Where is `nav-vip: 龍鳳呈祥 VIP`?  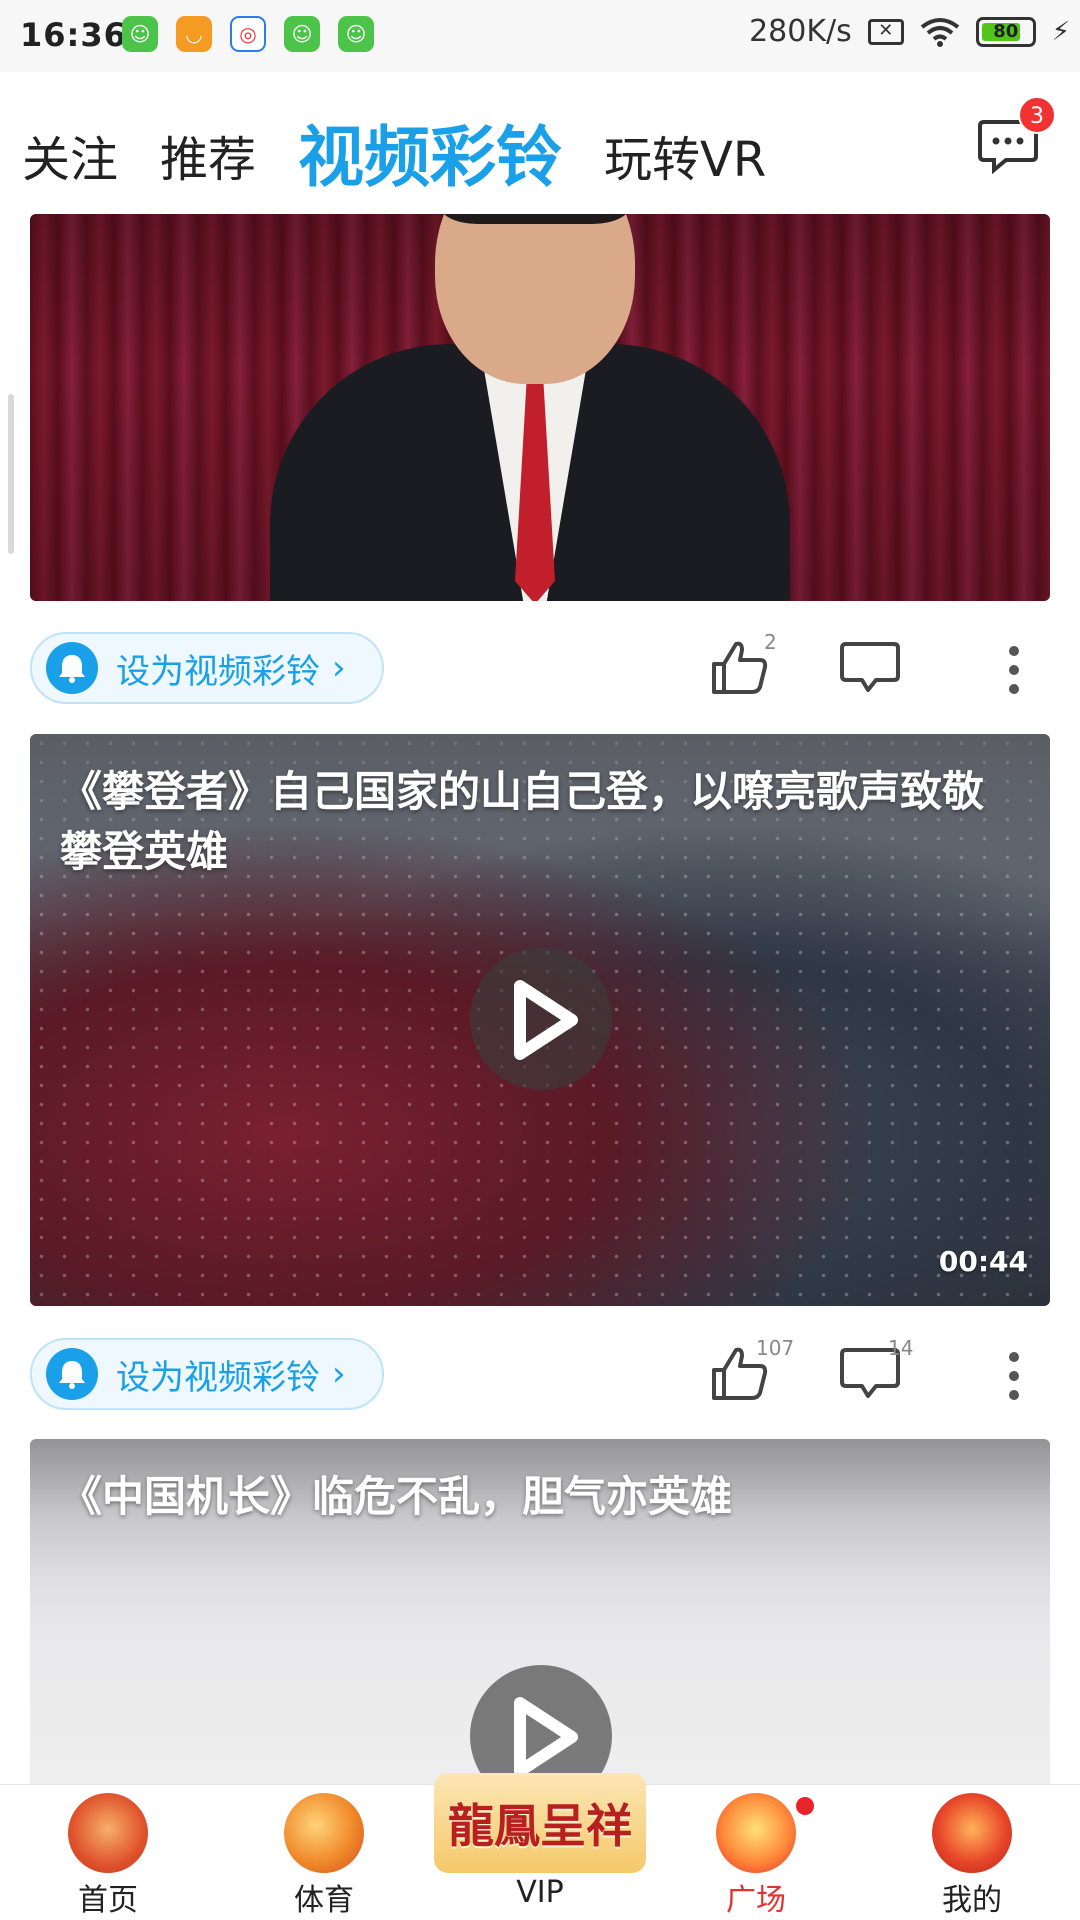
nav-vip: 龍鳳呈祥 VIP is located at coordinates (540, 1846).